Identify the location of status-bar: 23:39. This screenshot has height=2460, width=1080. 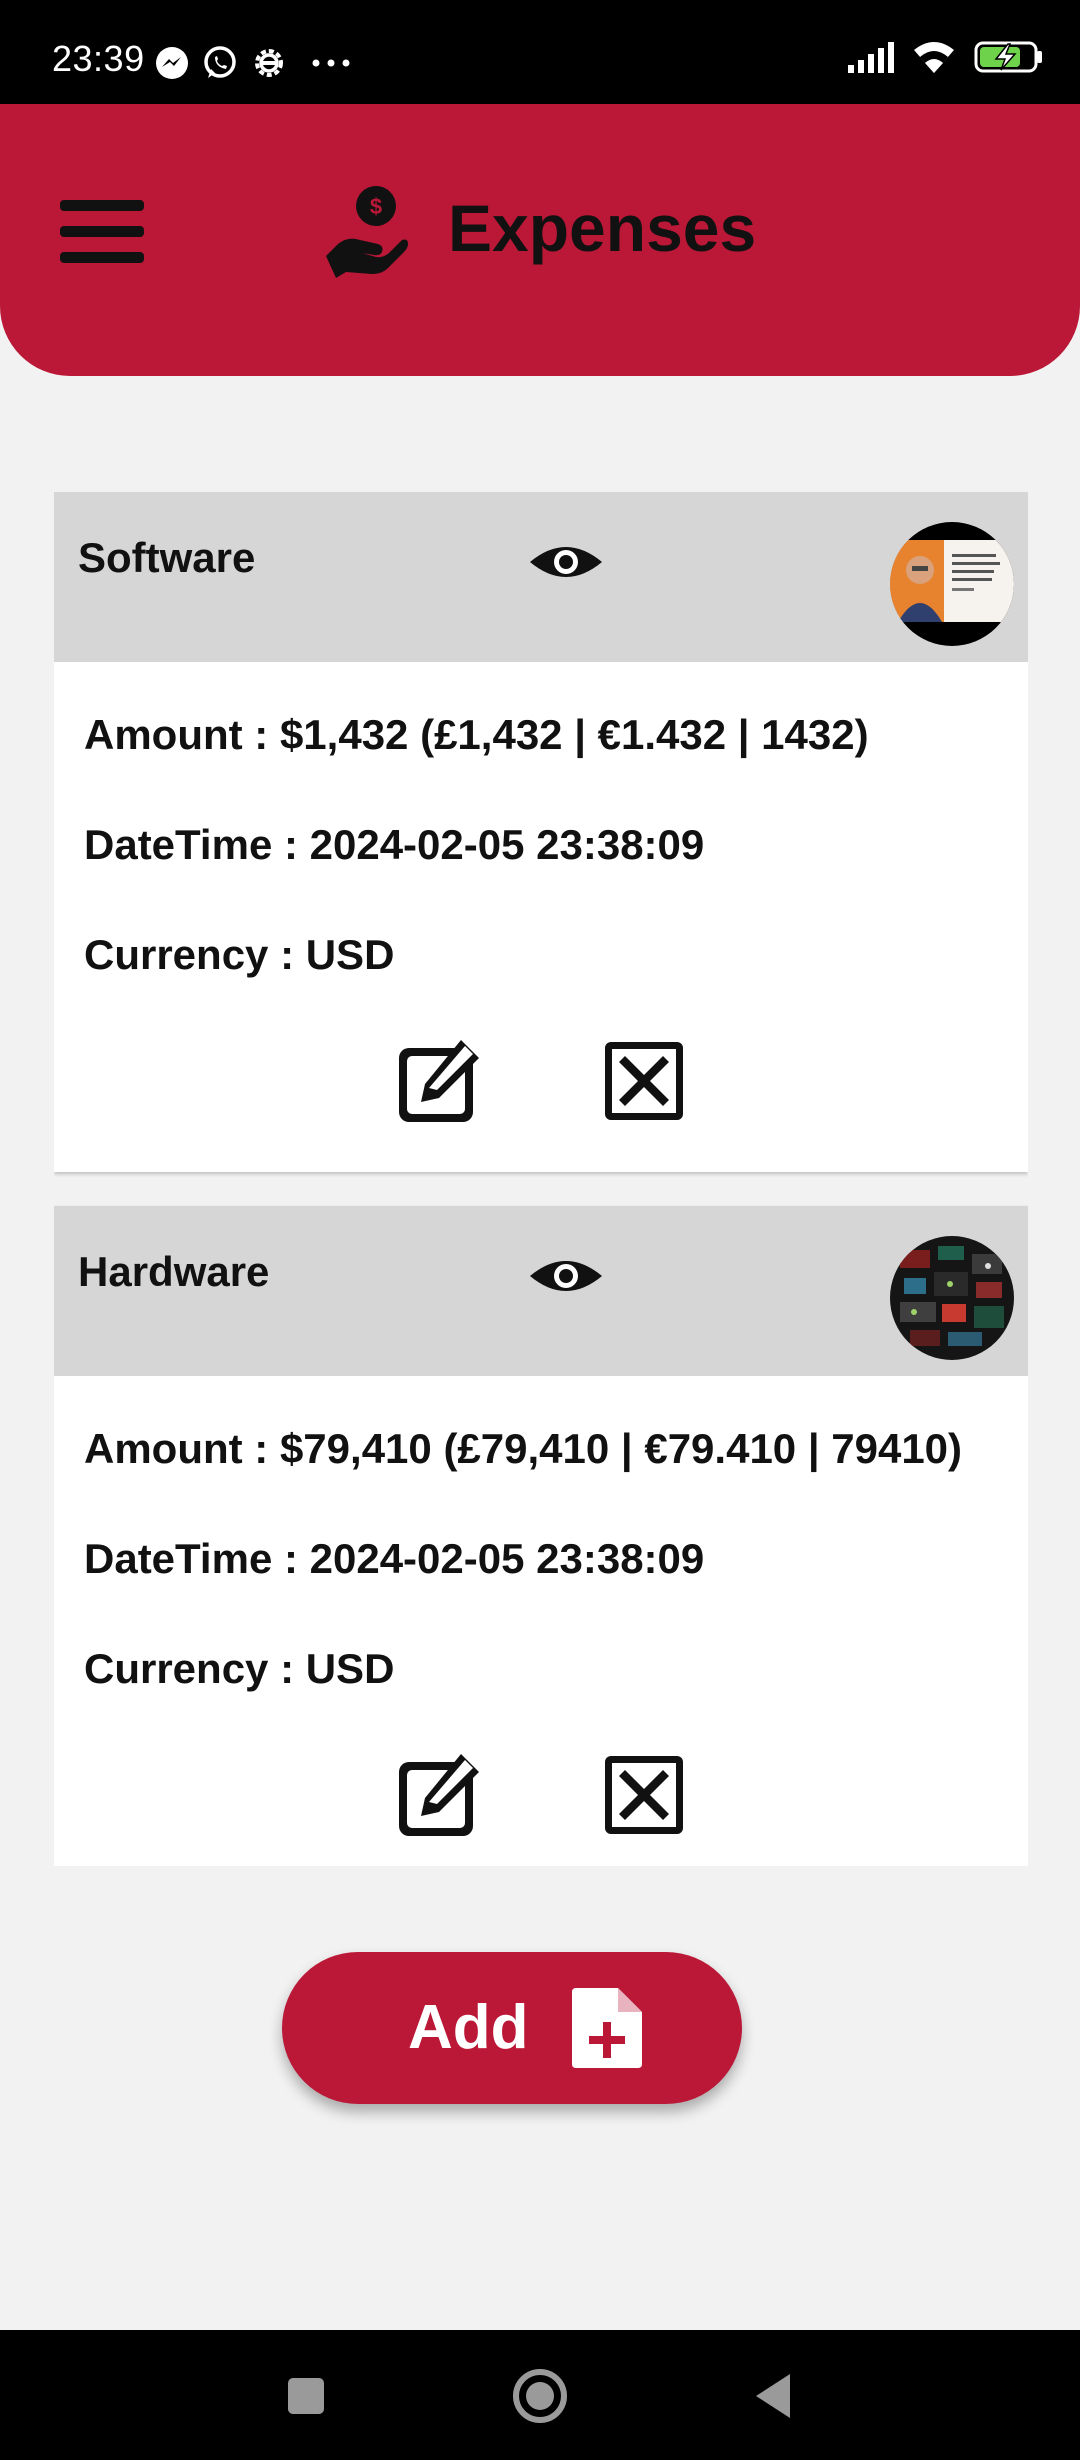
(540, 52).